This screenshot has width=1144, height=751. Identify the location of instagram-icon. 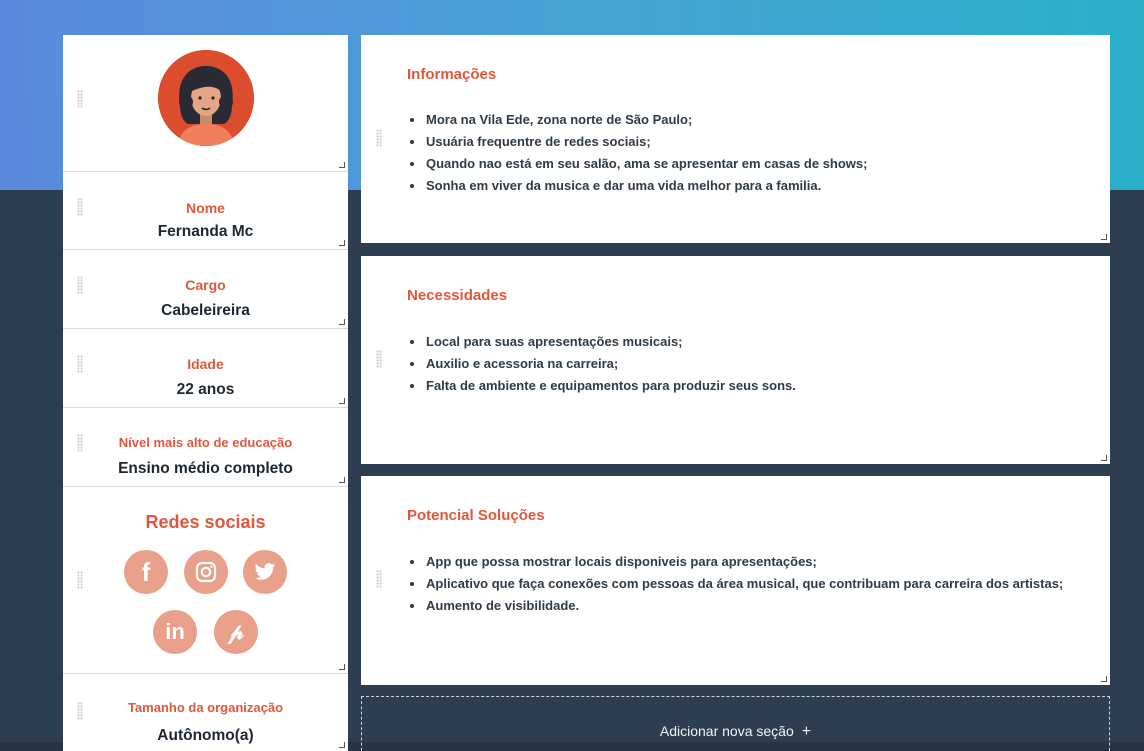
(206, 572).